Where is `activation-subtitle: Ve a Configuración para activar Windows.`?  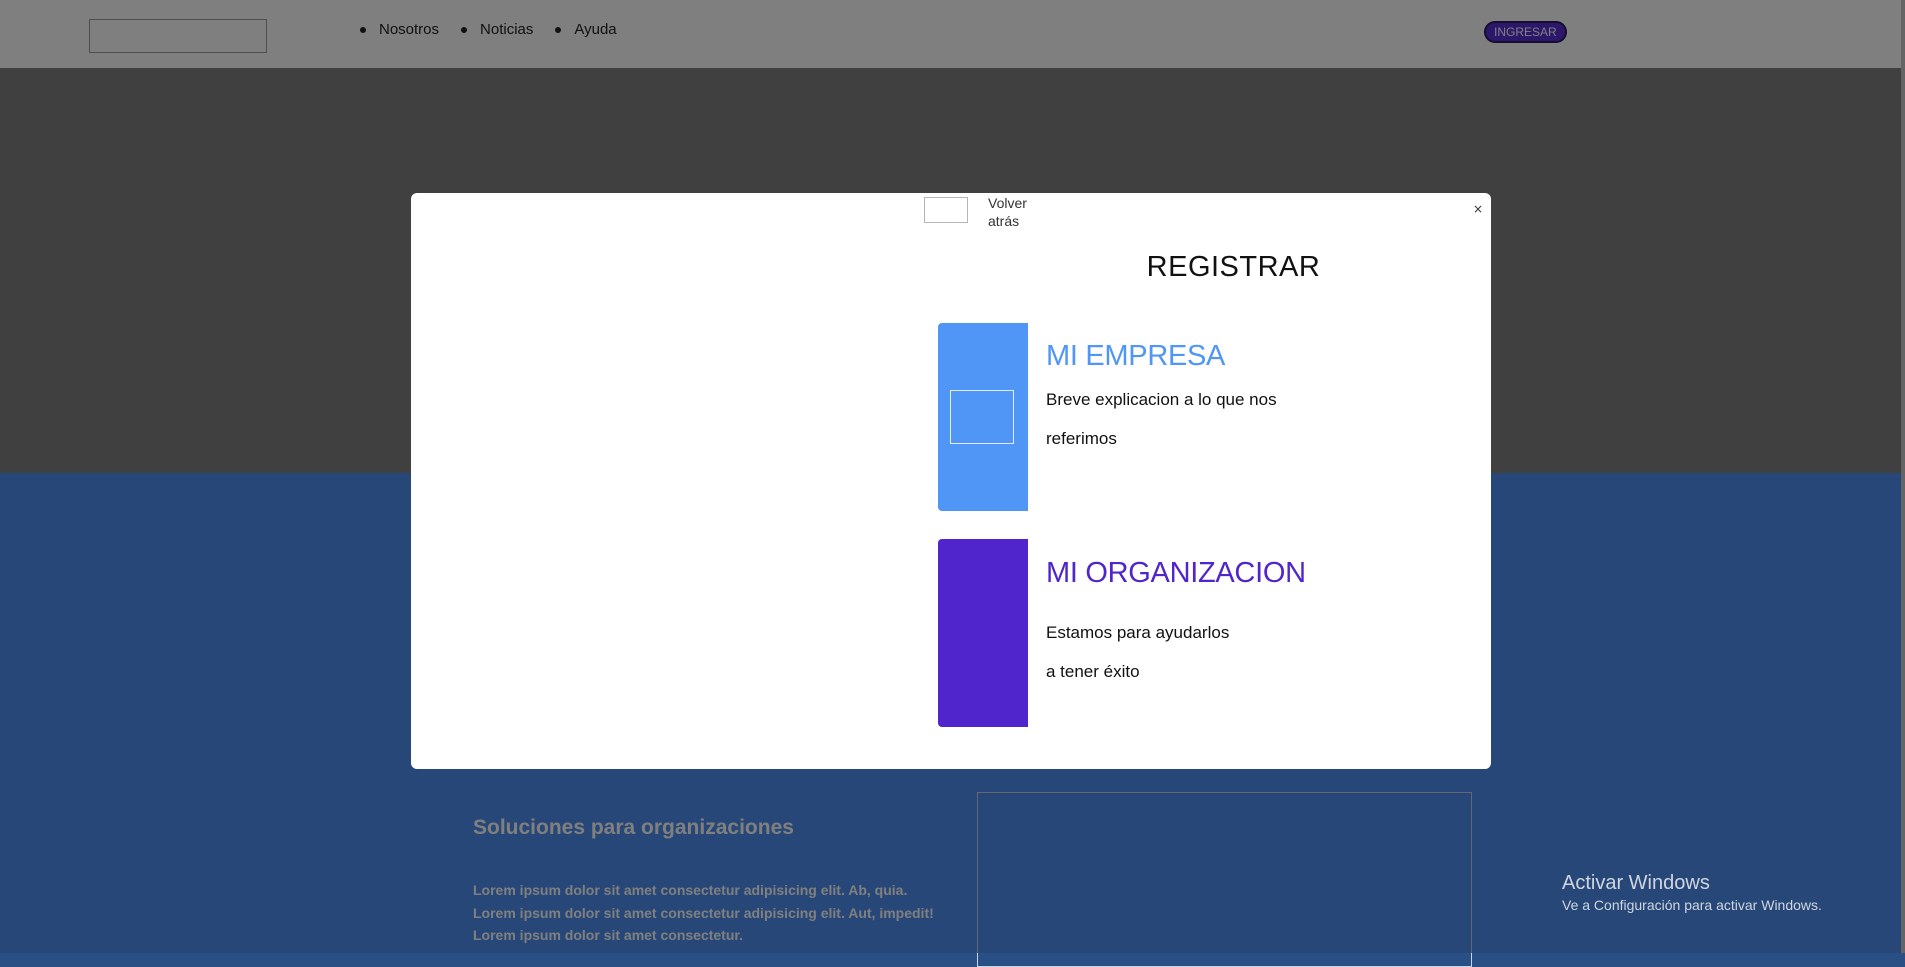 activation-subtitle: Ve a Configuración para activar Windows. is located at coordinates (1692, 905).